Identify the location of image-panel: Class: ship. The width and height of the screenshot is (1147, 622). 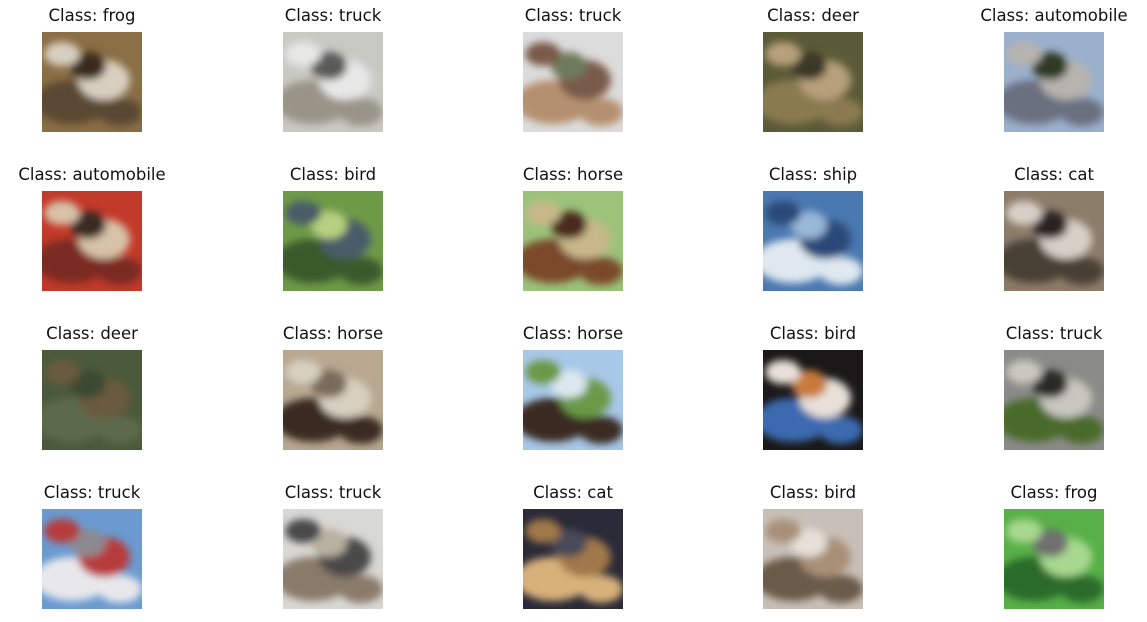
(813, 231).